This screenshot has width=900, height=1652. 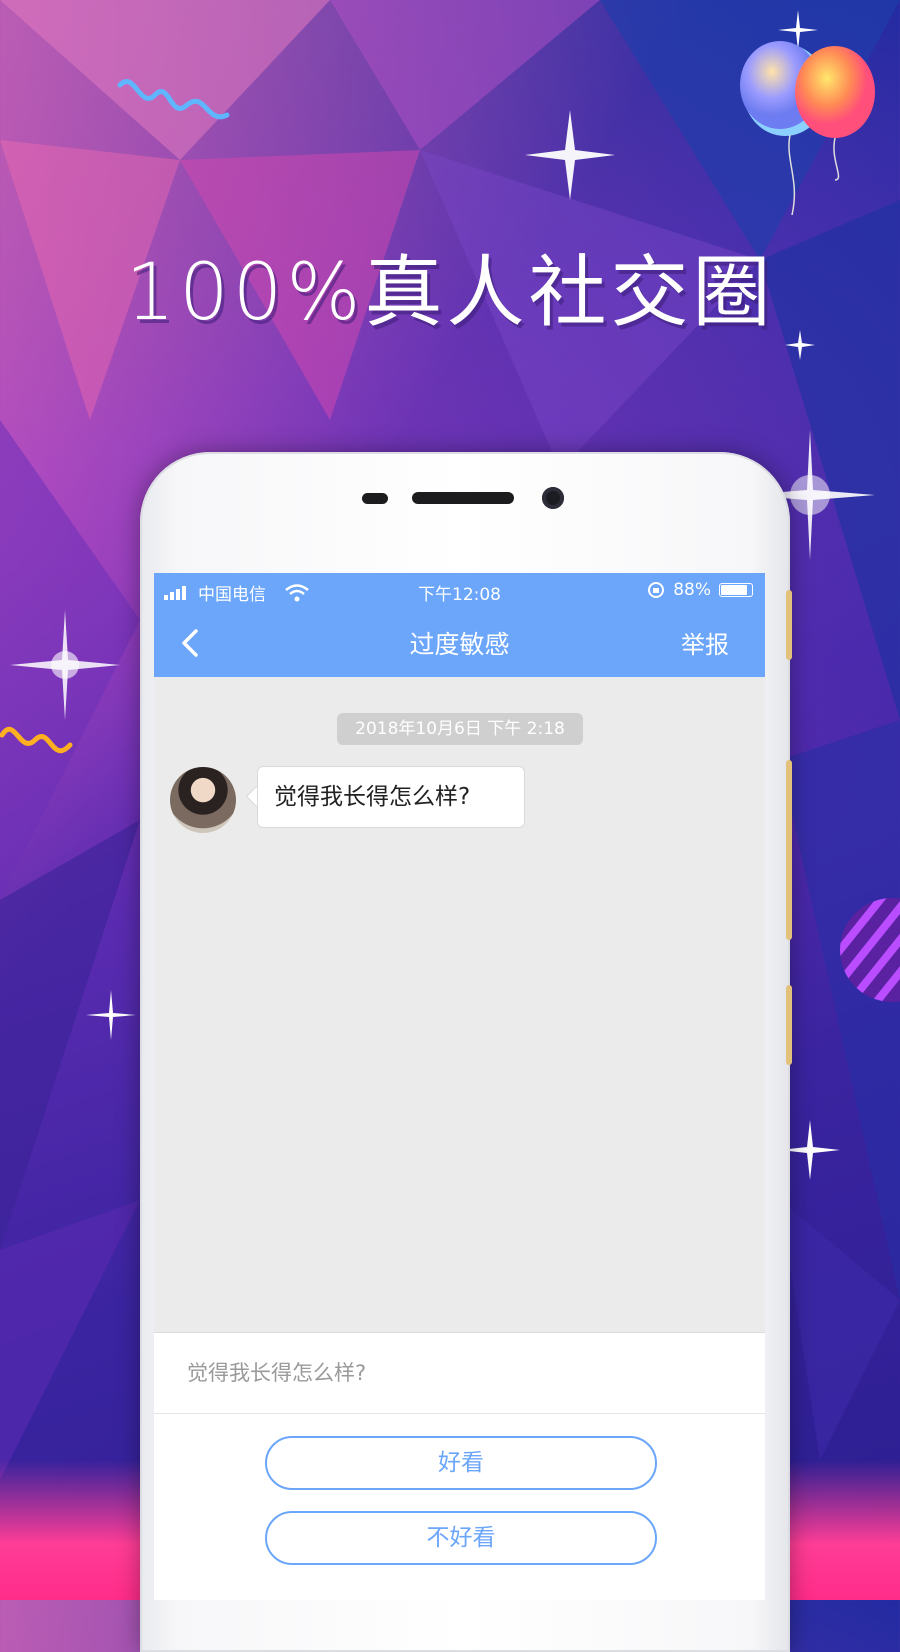 What do you see at coordinates (173, 99) in the screenshot?
I see `squiggle-decoration-top` at bounding box center [173, 99].